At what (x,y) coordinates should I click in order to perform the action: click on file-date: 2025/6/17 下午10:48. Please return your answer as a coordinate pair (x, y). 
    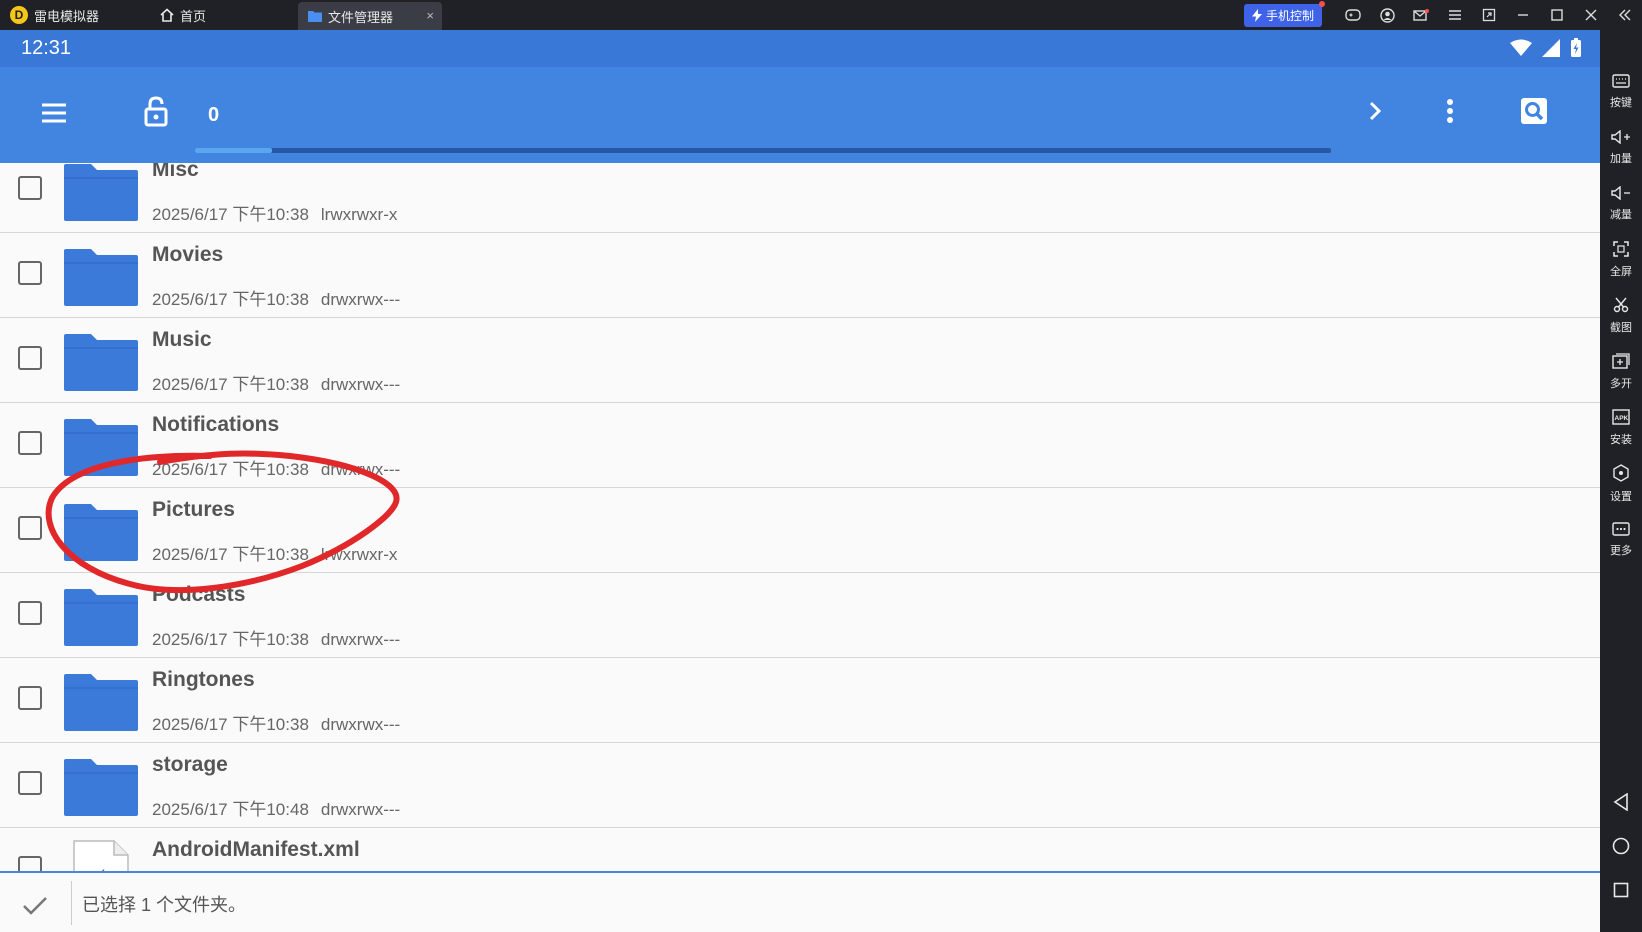
    Looking at the image, I should click on (230, 809).